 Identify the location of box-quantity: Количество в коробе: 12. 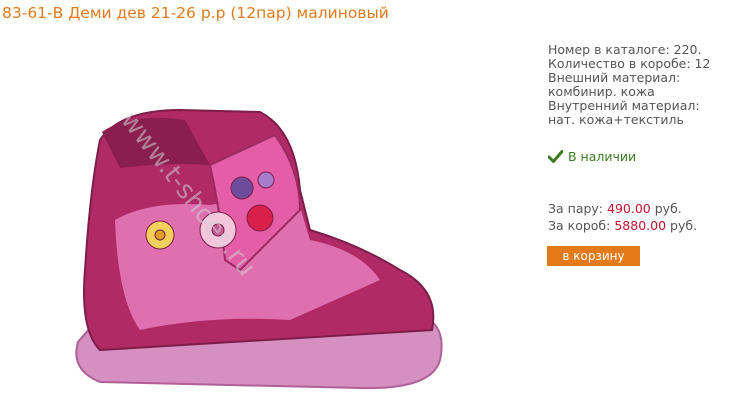
(629, 63).